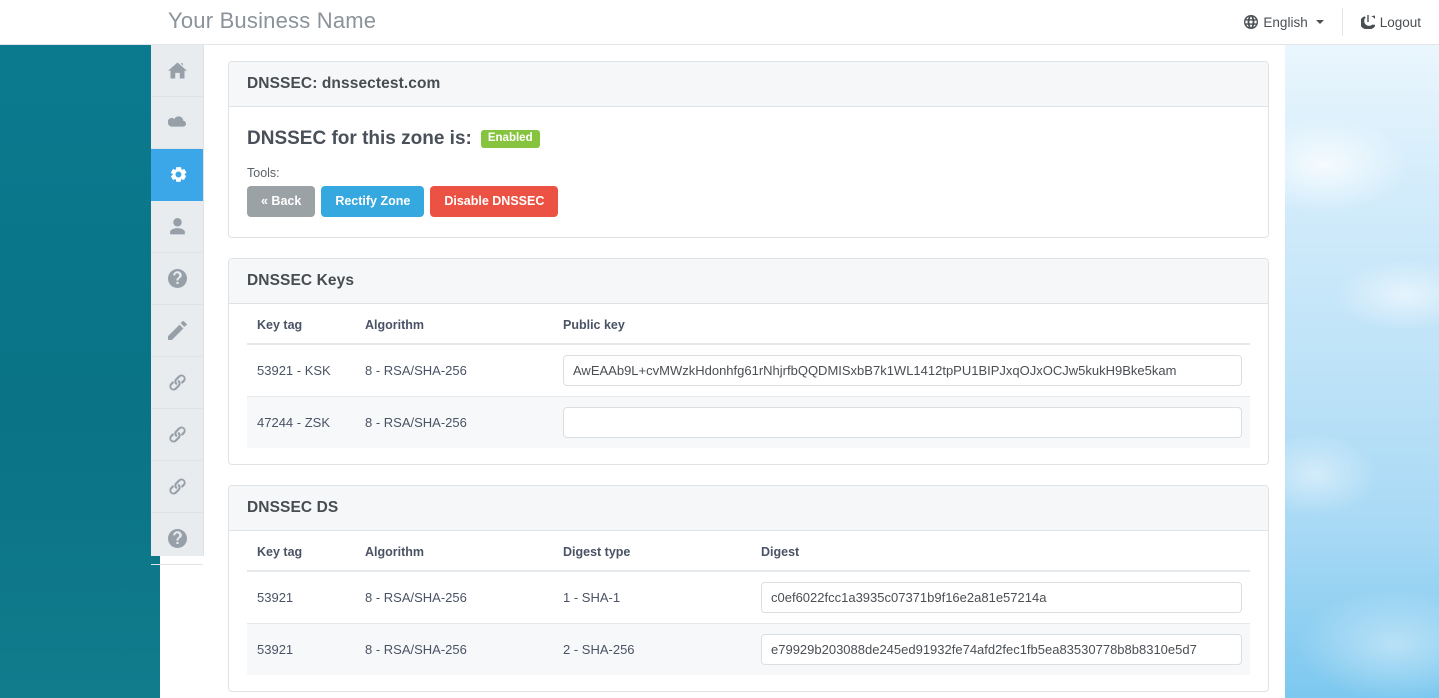 The width and height of the screenshot is (1439, 698). I want to click on ds-panel-header: DNSSEC DS, so click(748, 508).